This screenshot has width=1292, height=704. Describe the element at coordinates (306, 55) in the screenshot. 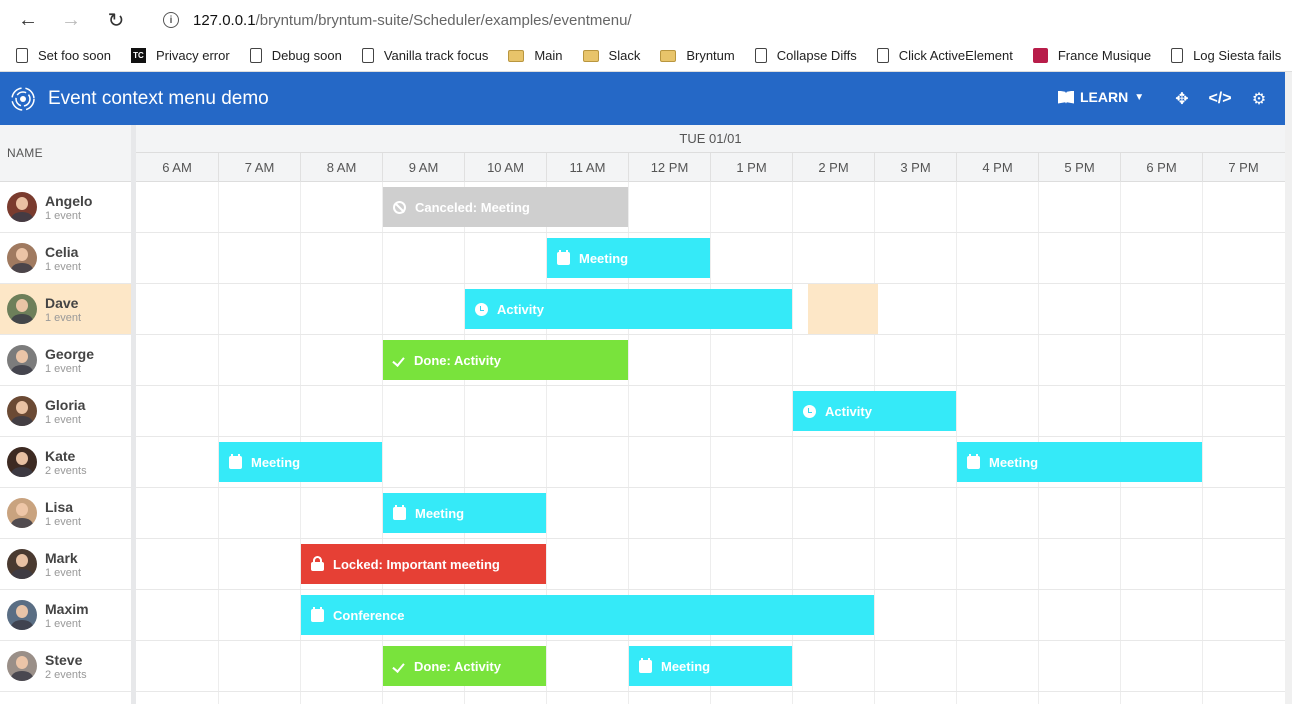

I see `bookmark-label: Debug soon` at that location.